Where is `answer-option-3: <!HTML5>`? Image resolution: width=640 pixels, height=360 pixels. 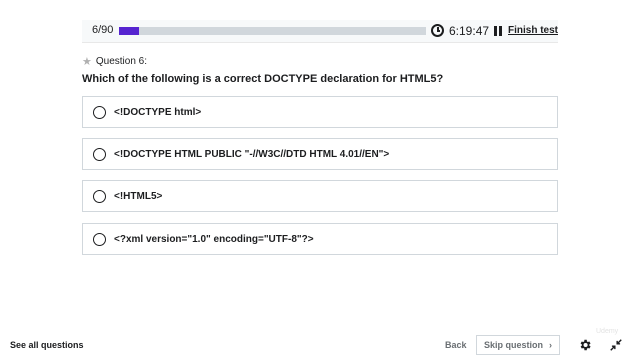
answer-option-3: <!HTML5> is located at coordinates (320, 196).